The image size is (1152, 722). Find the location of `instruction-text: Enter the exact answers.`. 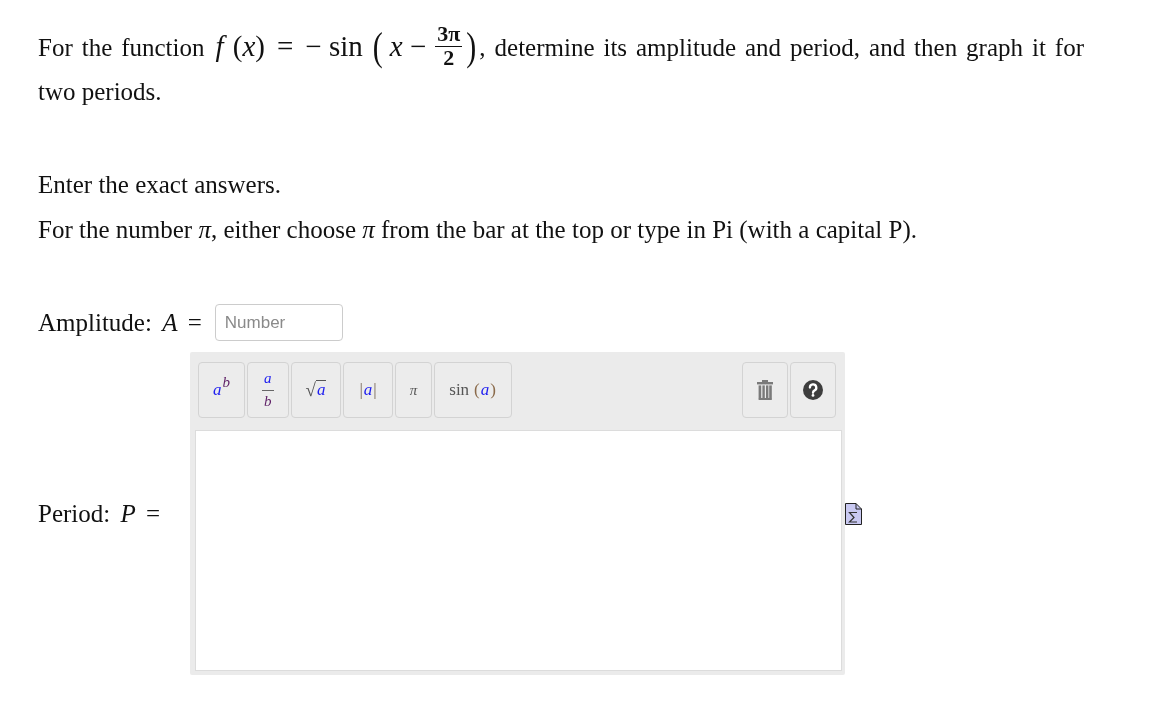

instruction-text: Enter the exact answers. is located at coordinates (160, 185).